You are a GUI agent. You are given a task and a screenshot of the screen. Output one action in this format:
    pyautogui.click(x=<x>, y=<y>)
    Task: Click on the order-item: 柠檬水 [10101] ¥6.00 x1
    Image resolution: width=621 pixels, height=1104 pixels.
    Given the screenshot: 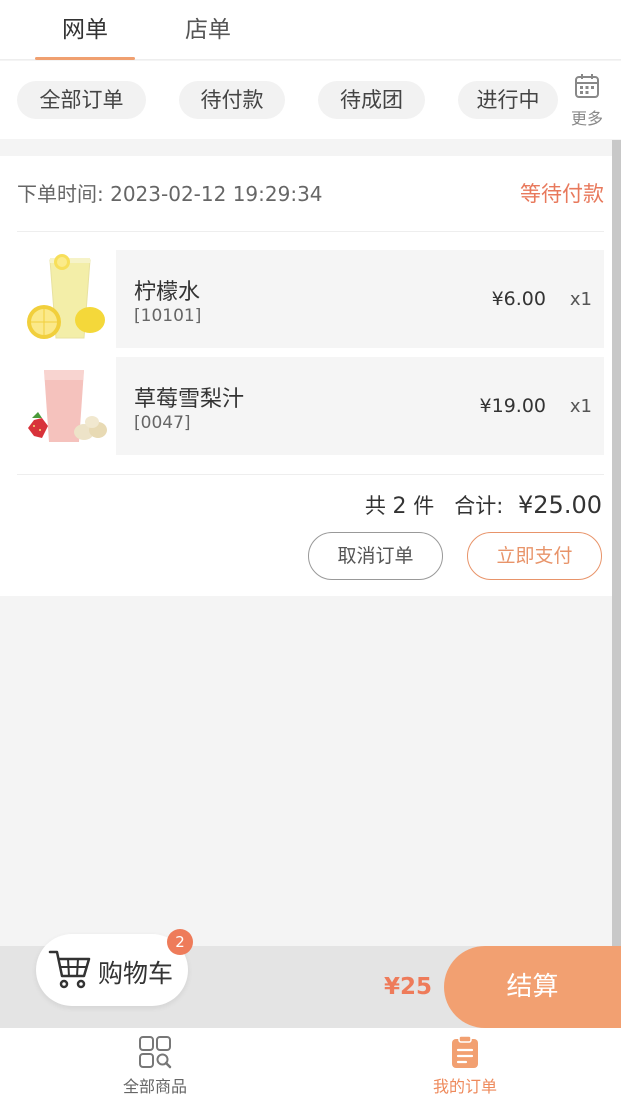 What is the action you would take?
    pyautogui.click(x=360, y=299)
    